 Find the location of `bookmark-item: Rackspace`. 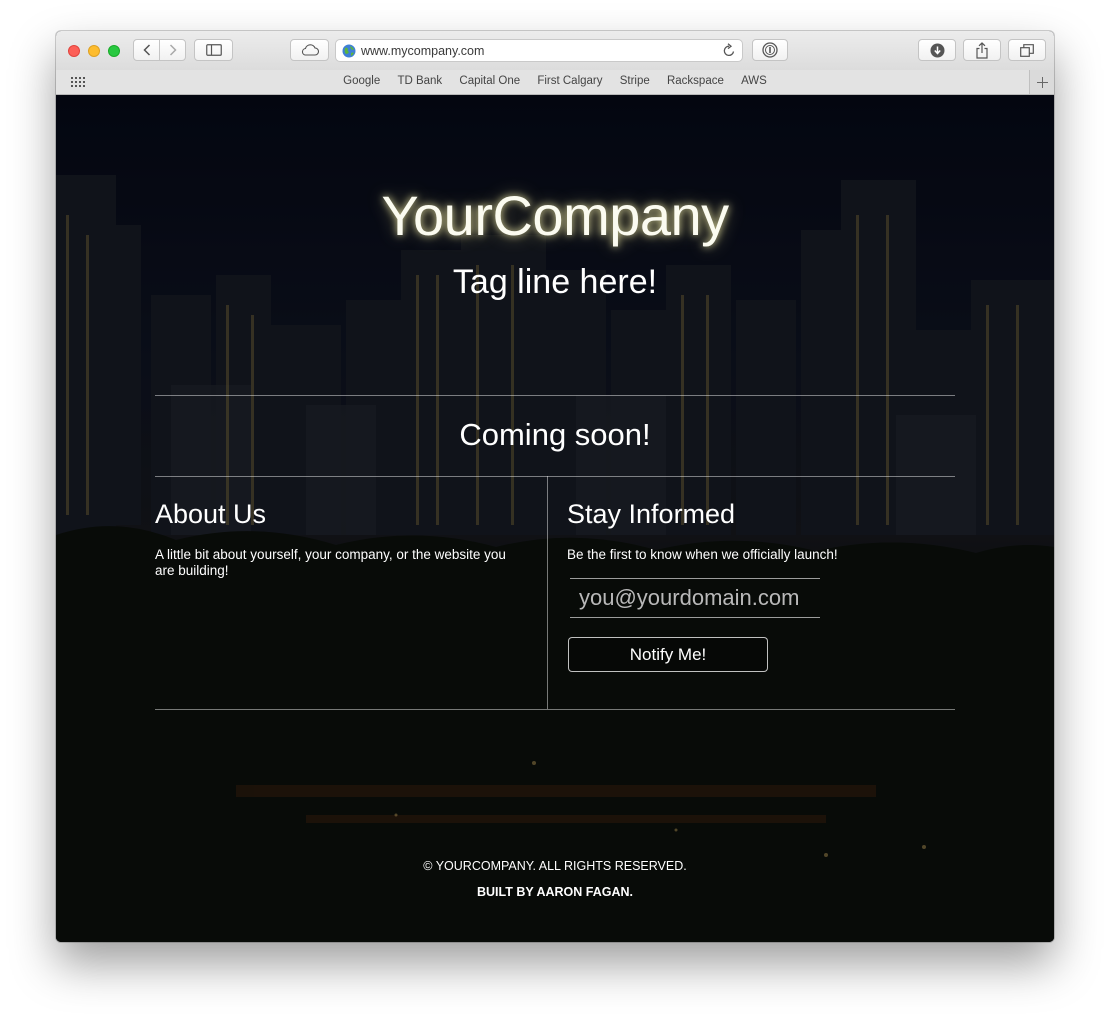

bookmark-item: Rackspace is located at coordinates (695, 81).